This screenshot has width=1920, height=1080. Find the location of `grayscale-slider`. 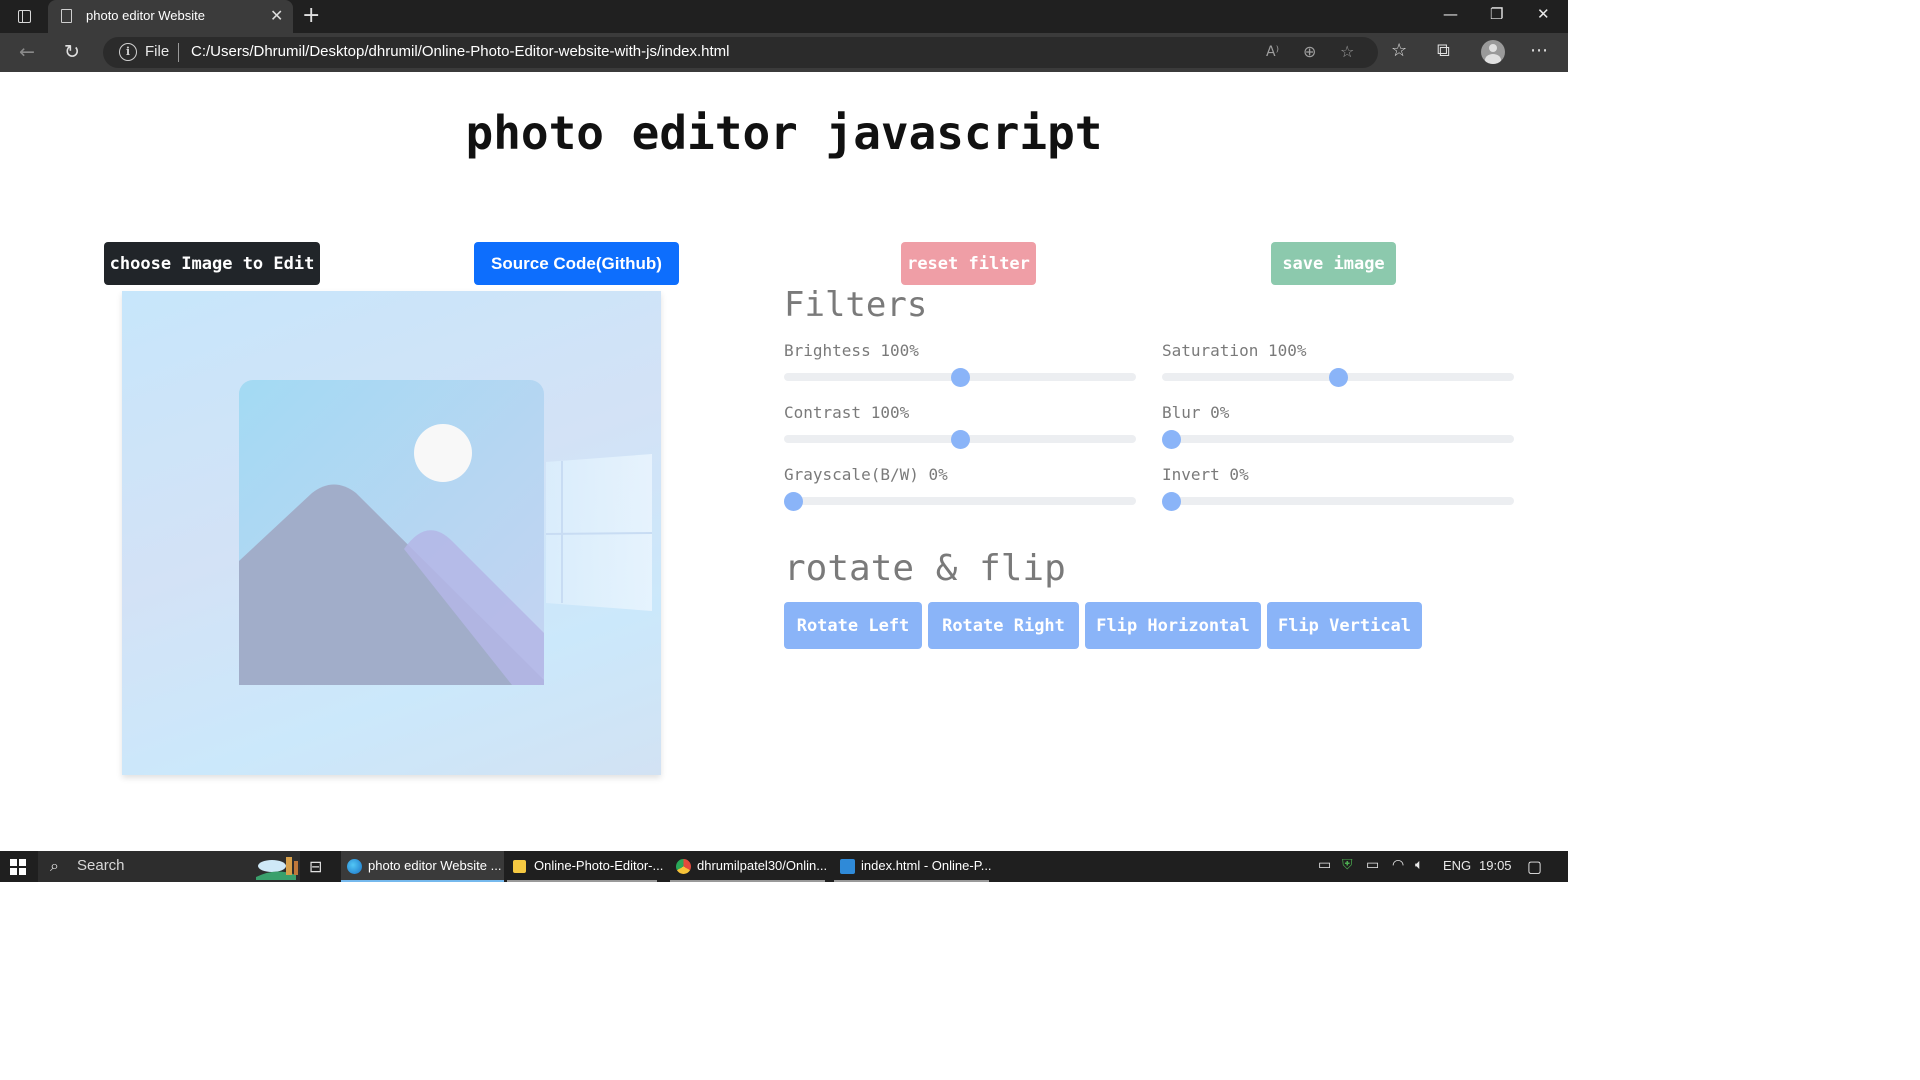

grayscale-slider is located at coordinates (959, 501).